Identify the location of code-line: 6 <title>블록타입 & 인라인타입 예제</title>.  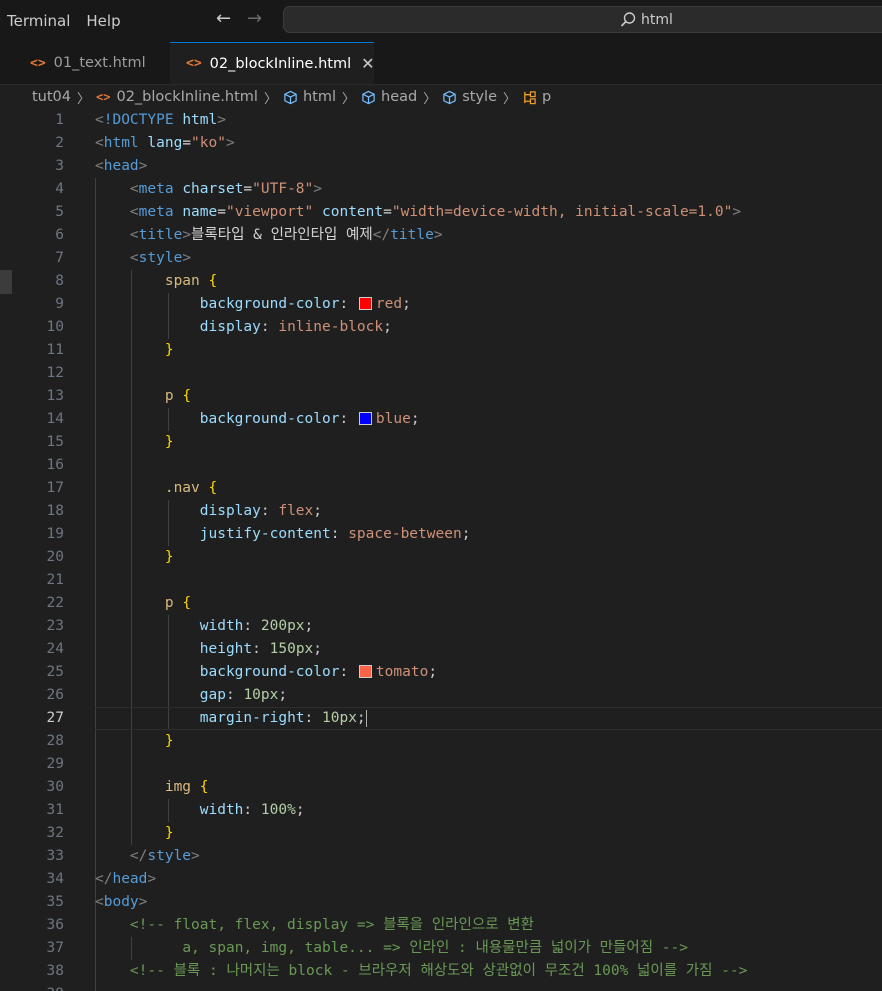
(441, 235).